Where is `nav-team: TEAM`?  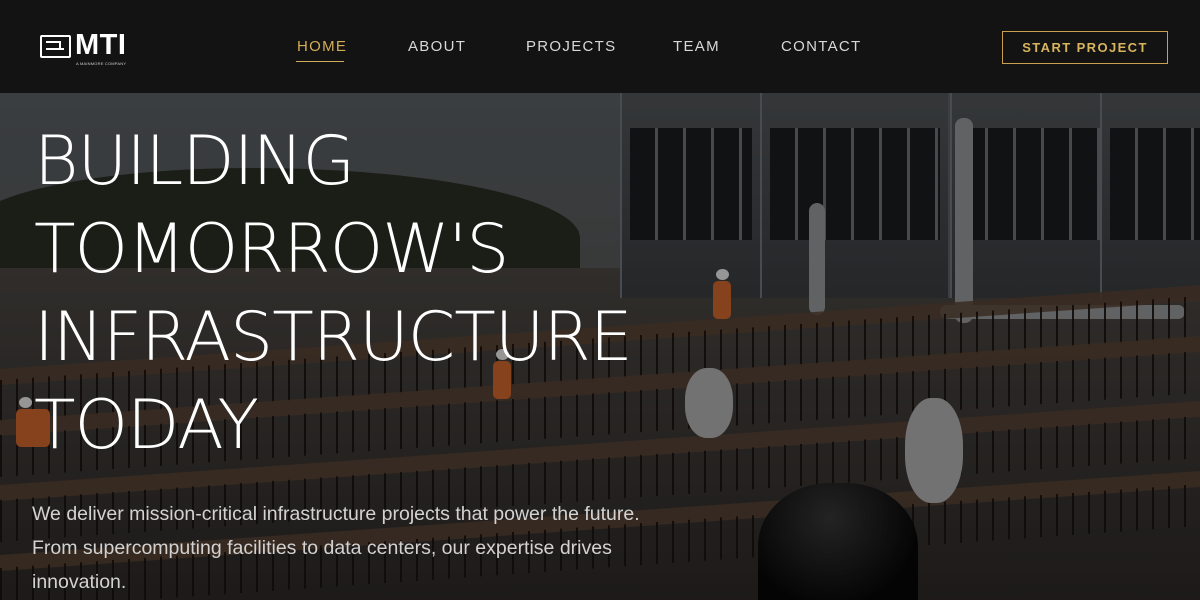 nav-team: TEAM is located at coordinates (696, 46).